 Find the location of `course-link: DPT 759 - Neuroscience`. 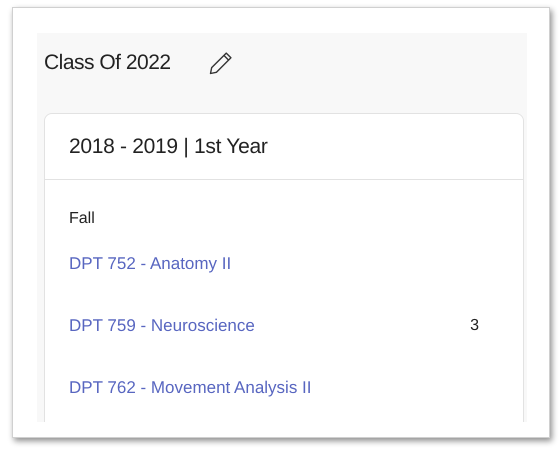

course-link: DPT 759 - Neuroscience is located at coordinates (162, 326).